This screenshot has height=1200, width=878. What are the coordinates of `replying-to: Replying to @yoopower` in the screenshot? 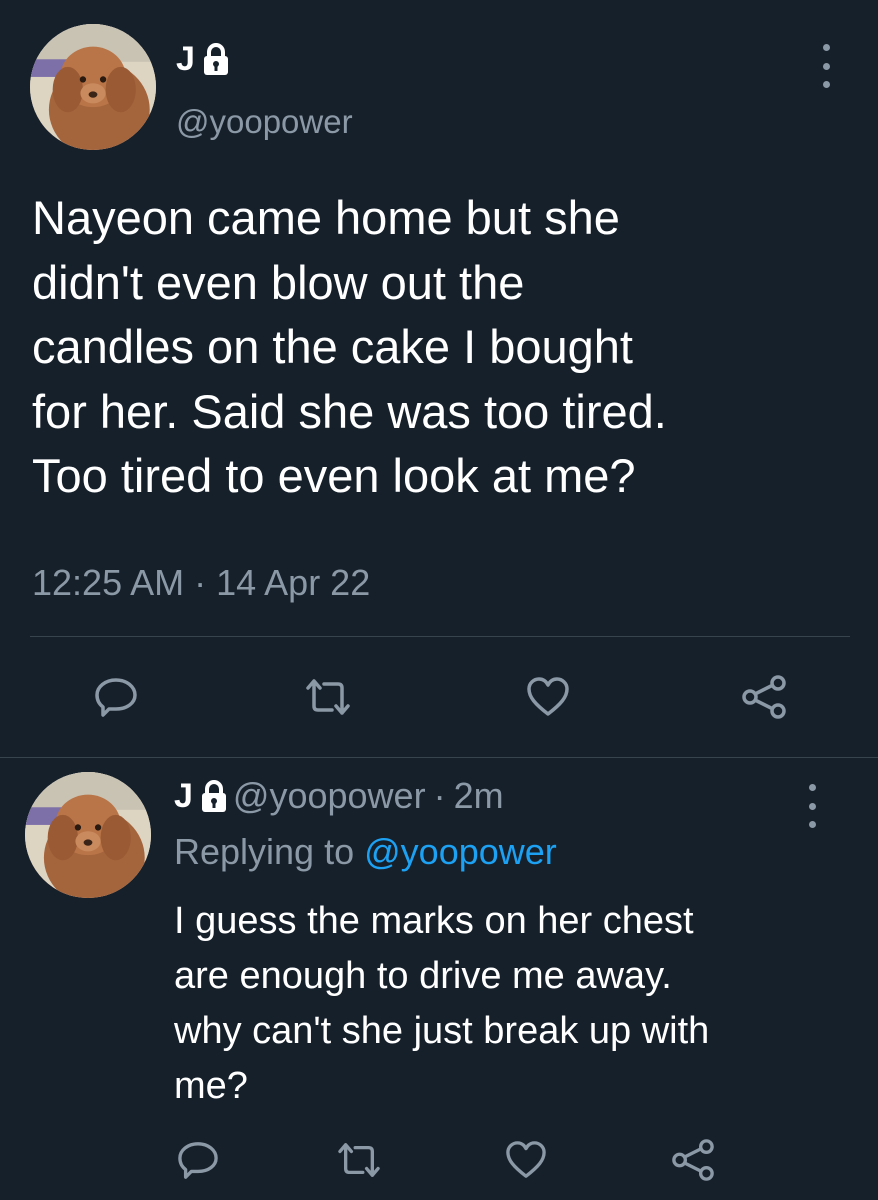 It's located at (365, 852).